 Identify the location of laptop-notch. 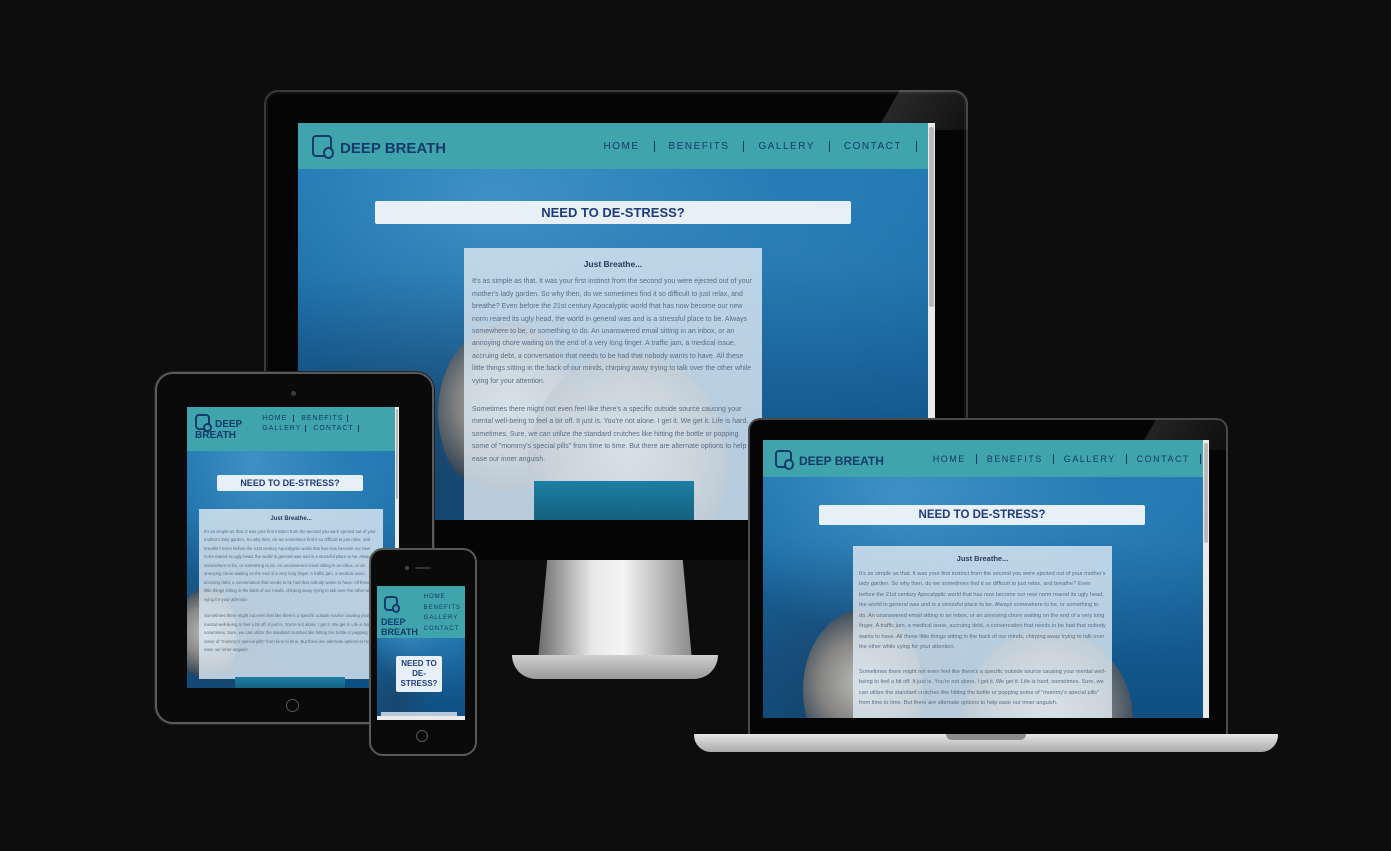
(986, 737).